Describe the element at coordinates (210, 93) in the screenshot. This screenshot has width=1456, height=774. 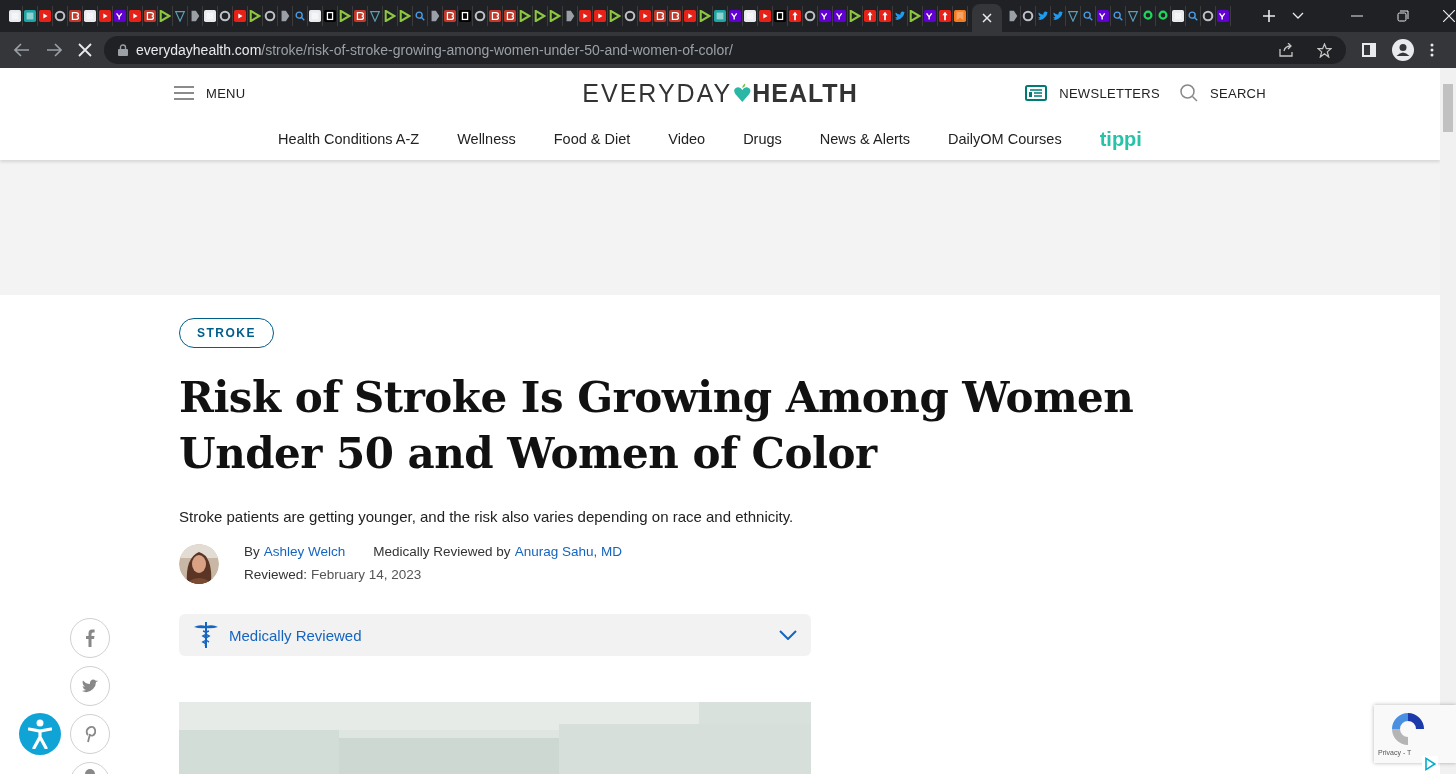
I see `menu-button: MENU` at that location.